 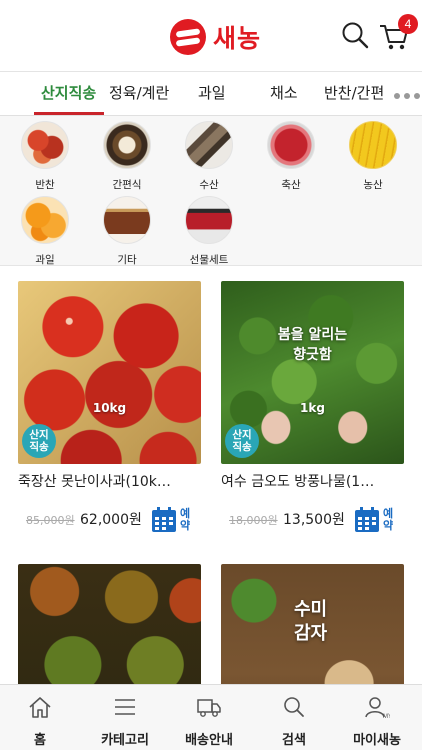 I want to click on svg-text: MY, so click(x=386, y=716).